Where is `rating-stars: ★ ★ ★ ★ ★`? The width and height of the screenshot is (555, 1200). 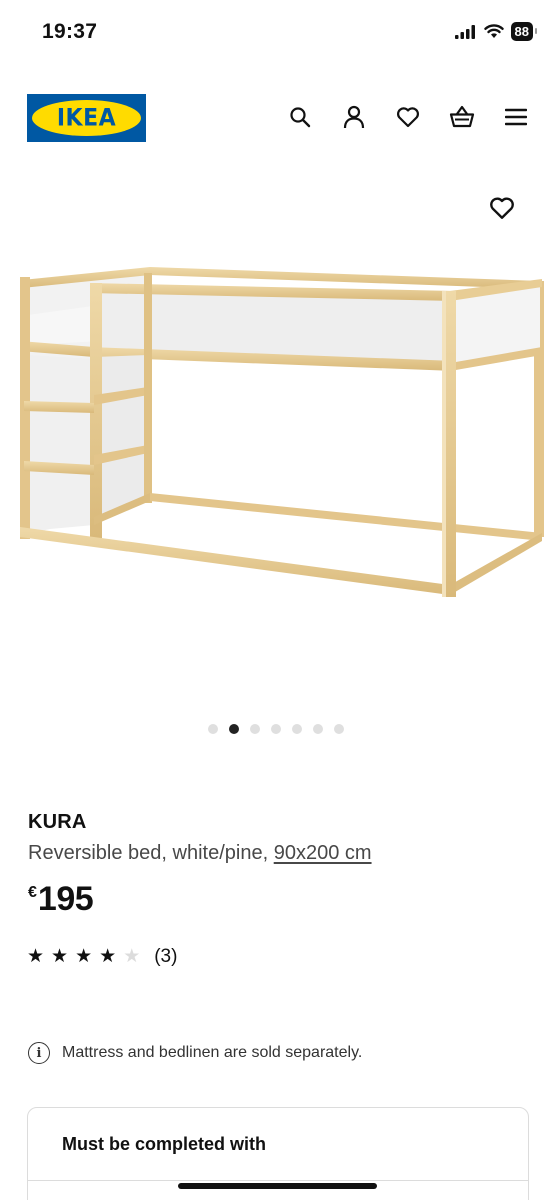 rating-stars: ★ ★ ★ ★ ★ is located at coordinates (83, 957).